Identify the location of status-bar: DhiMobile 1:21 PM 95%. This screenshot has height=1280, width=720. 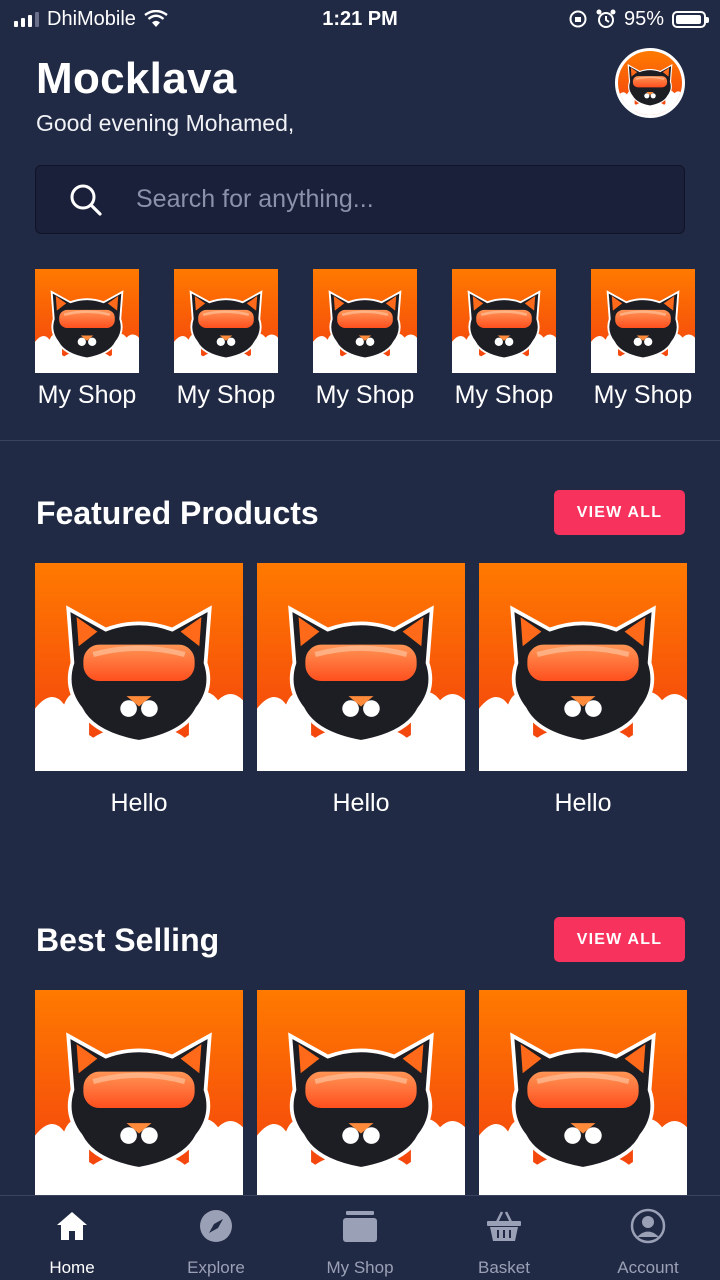
(360, 19).